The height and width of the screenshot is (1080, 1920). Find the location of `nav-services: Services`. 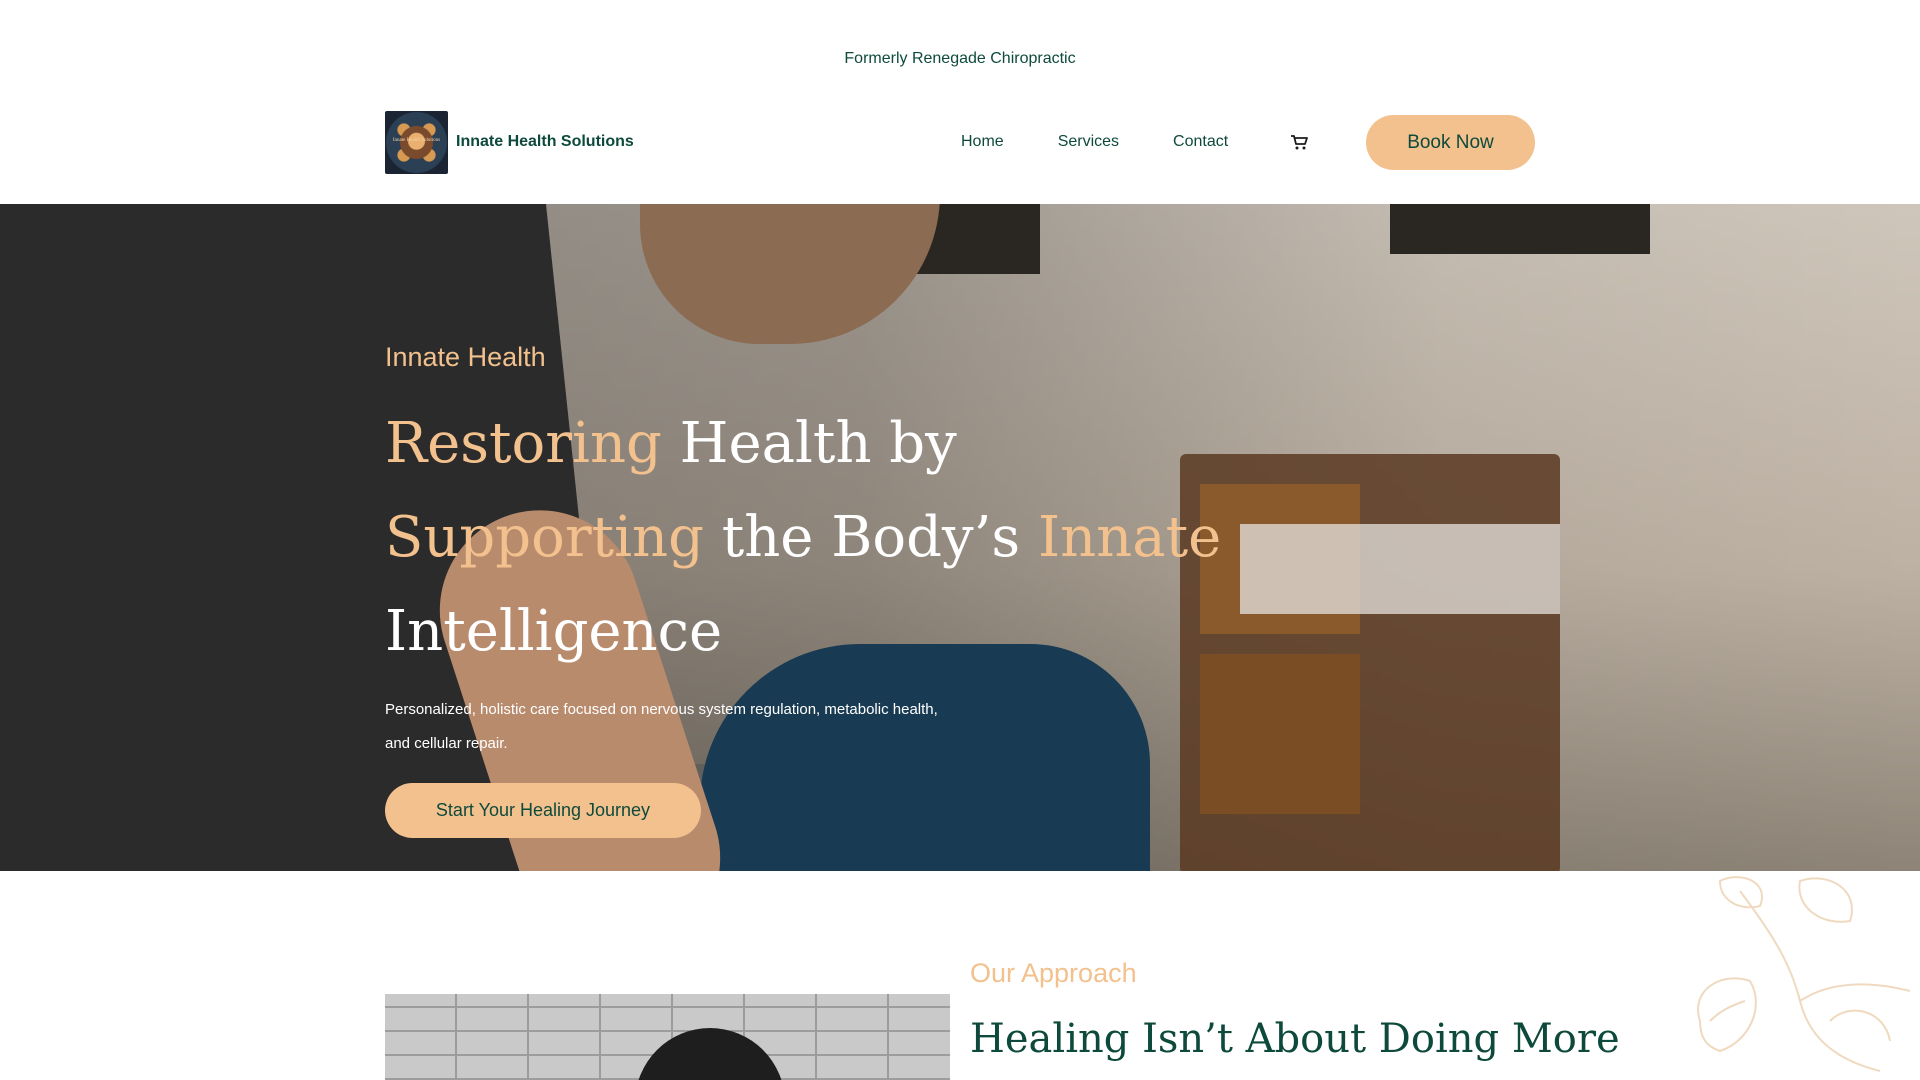

nav-services: Services is located at coordinates (1088, 142).